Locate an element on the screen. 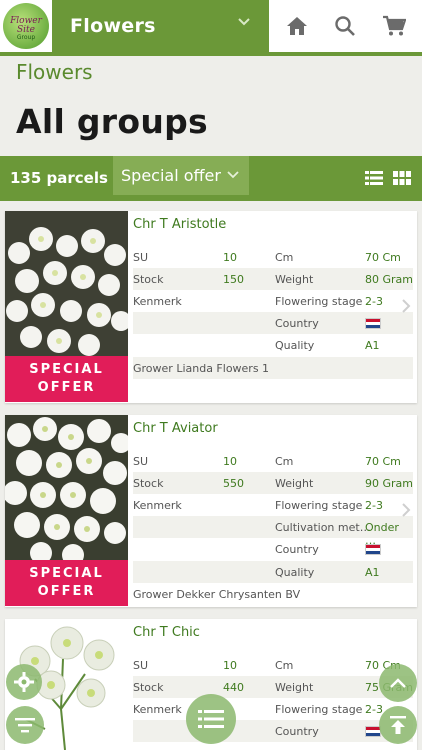 Image resolution: width=422 pixels, height=750 pixels. grid-view-icon is located at coordinates (402, 178).